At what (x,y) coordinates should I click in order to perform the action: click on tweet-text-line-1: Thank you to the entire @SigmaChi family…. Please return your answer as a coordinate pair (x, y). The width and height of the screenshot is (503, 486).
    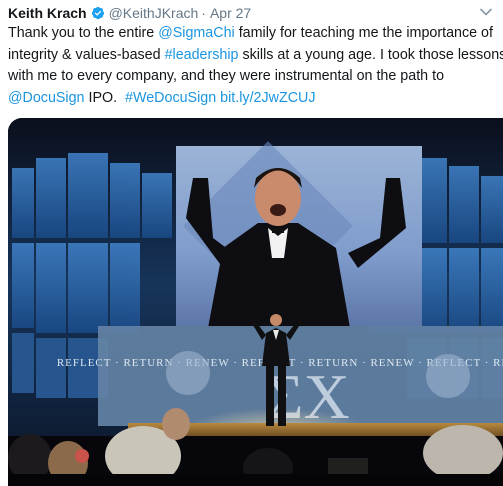
    Looking at the image, I should click on (252, 34).